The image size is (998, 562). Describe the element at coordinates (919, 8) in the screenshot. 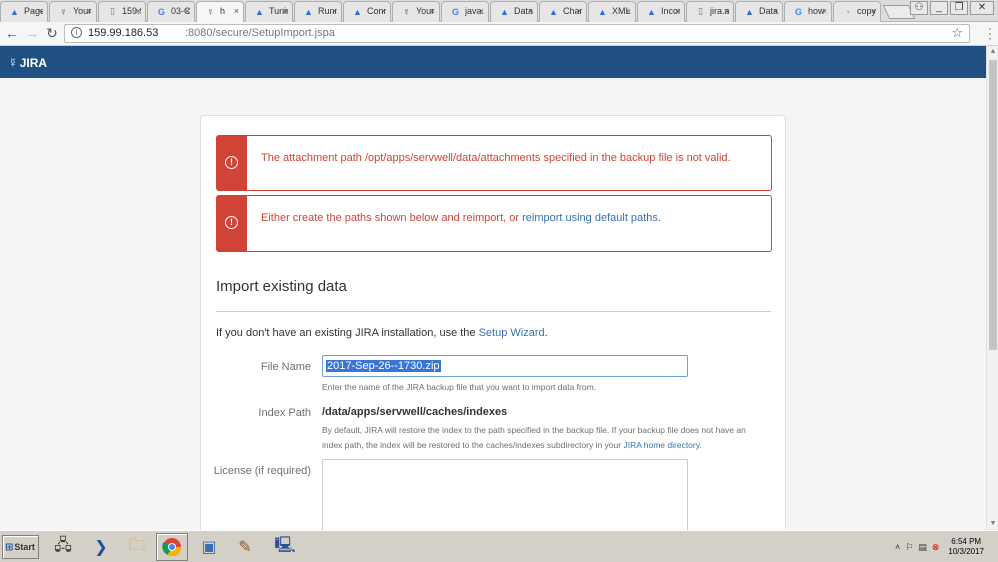

I see `profile-icon: ⚇` at that location.